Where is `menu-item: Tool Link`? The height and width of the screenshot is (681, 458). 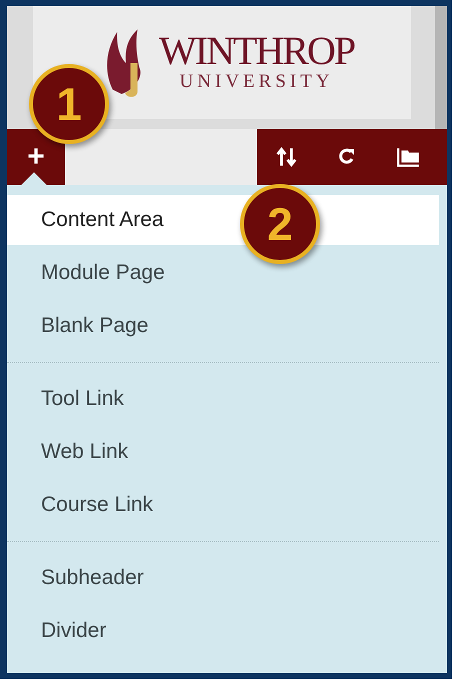 menu-item: Tool Link is located at coordinates (223, 399).